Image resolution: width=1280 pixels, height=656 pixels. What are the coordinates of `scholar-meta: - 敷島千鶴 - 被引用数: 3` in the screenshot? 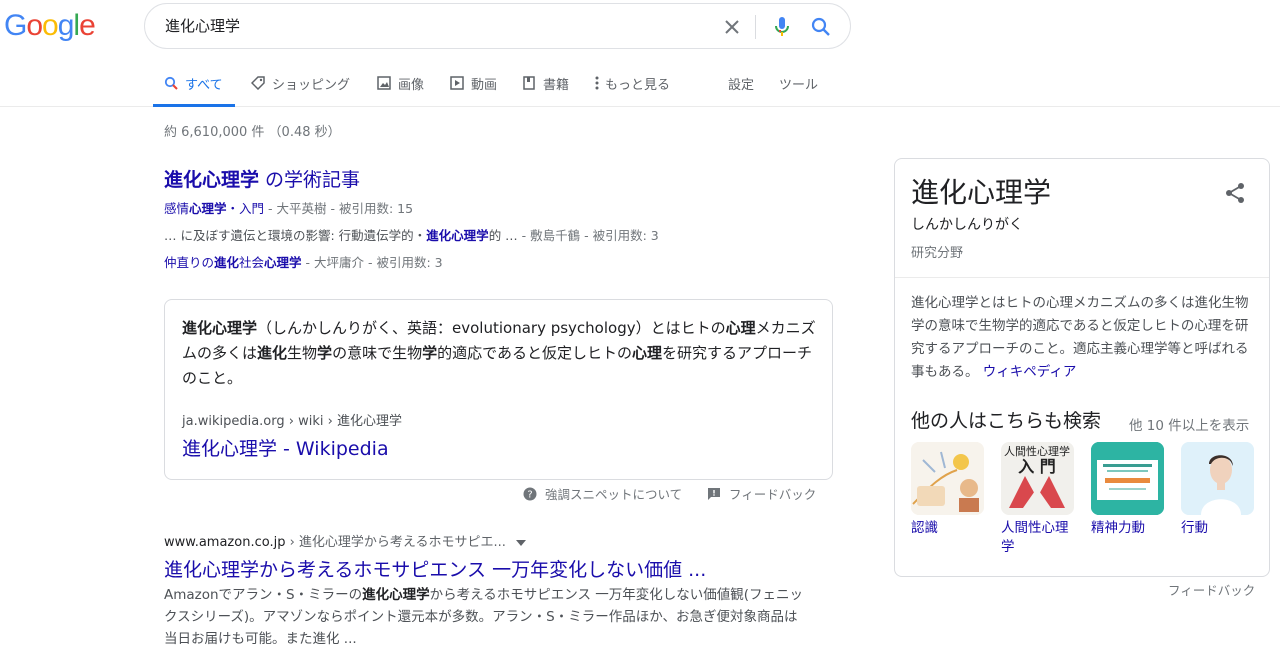 It's located at (588, 235).